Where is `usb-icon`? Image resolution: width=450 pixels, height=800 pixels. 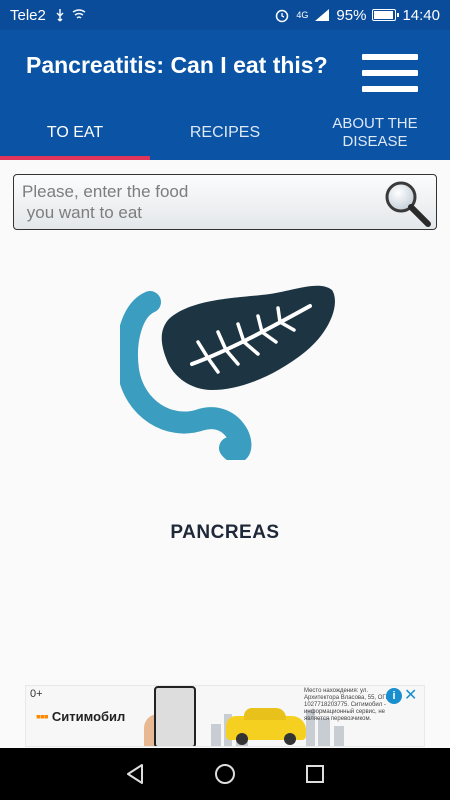 usb-icon is located at coordinates (60, 15).